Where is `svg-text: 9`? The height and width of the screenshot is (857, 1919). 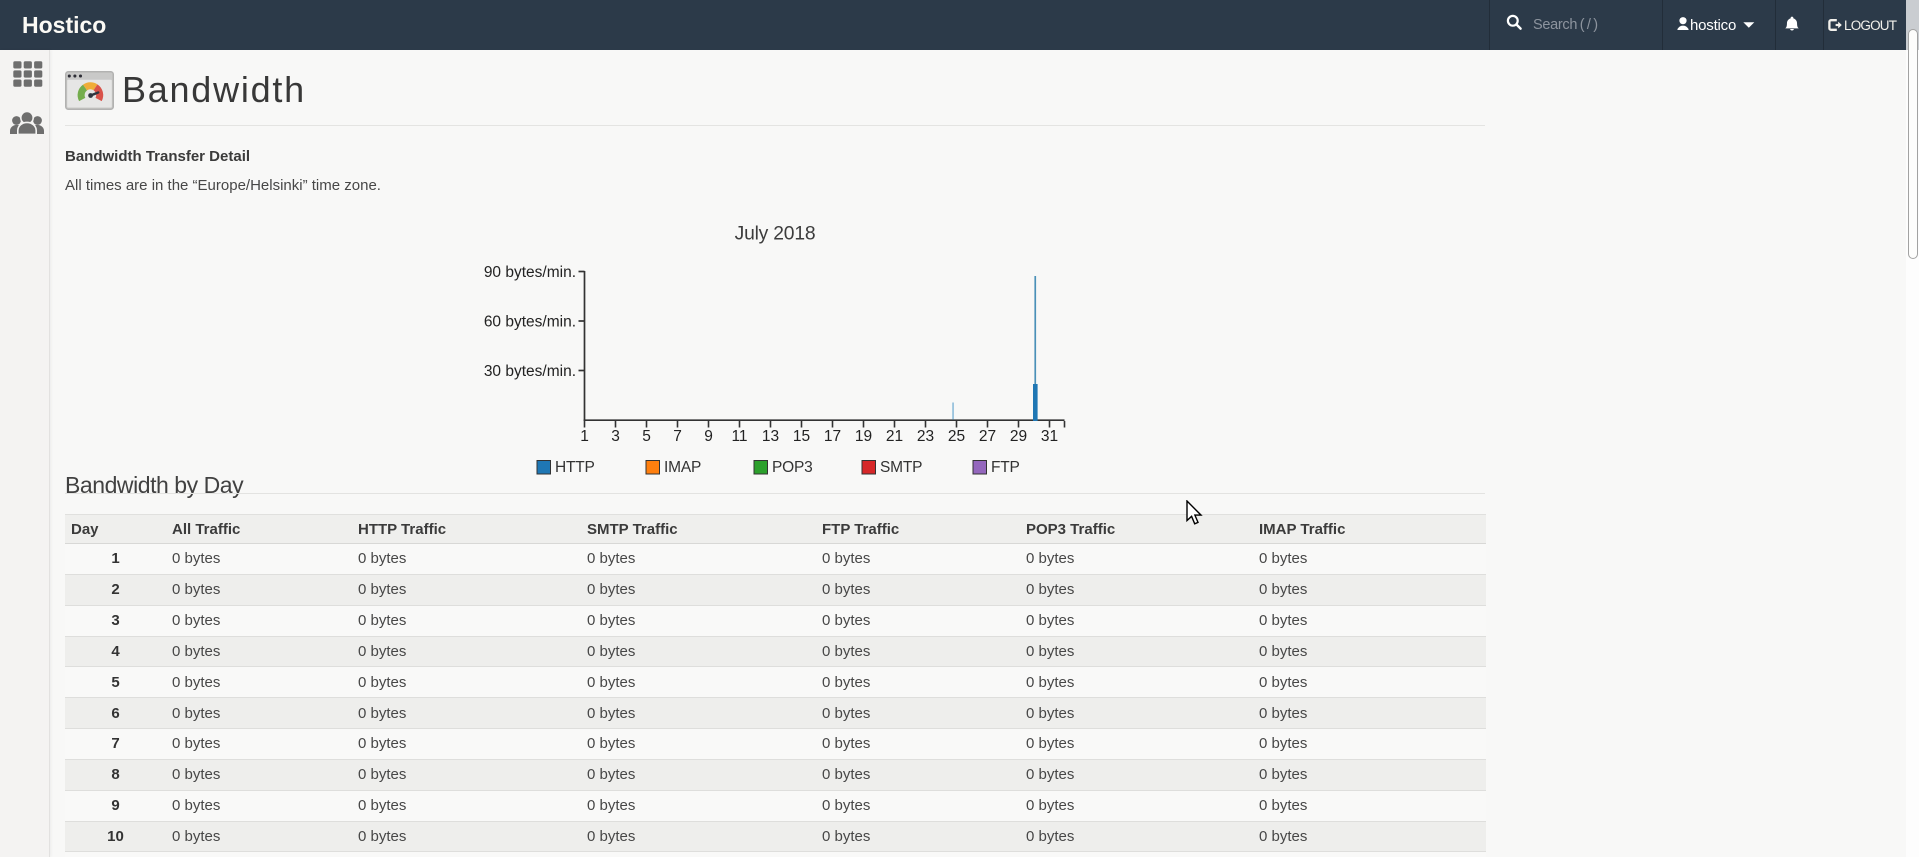 svg-text: 9 is located at coordinates (708, 436).